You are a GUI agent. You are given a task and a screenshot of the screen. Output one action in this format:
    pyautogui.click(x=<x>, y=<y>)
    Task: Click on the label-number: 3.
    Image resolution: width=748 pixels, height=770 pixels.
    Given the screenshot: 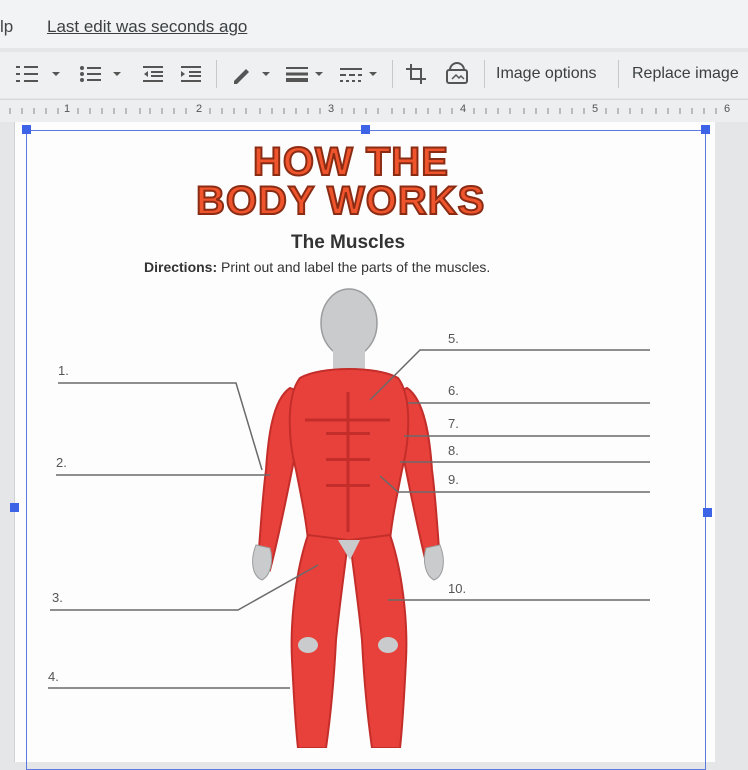 What is the action you would take?
    pyautogui.click(x=57, y=597)
    